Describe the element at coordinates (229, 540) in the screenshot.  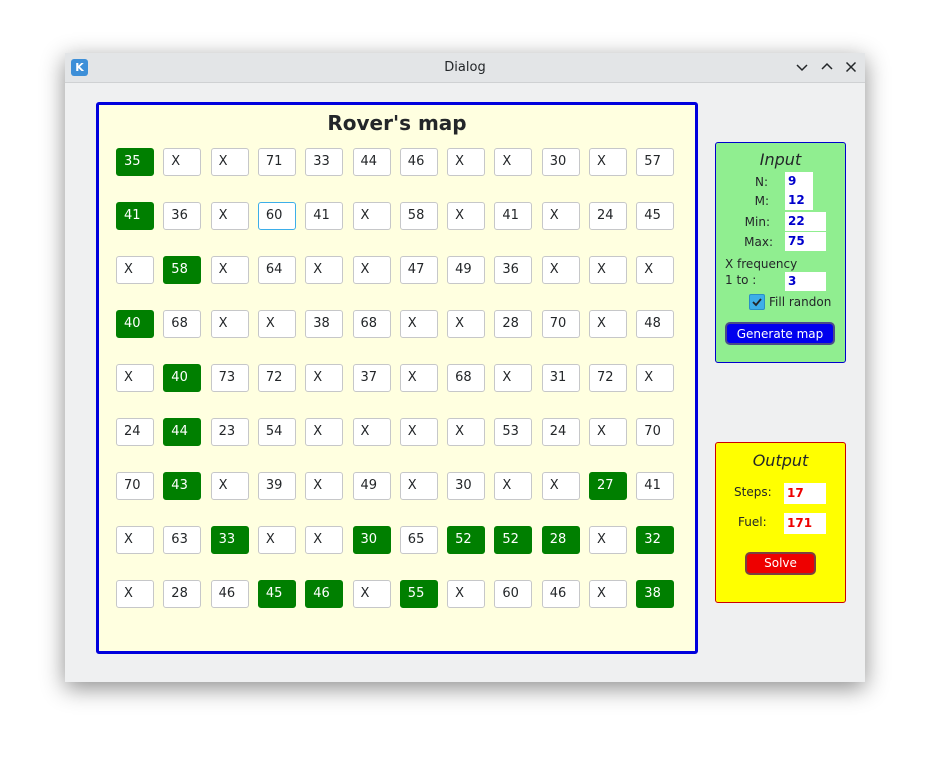
I see `map-cell: 33` at that location.